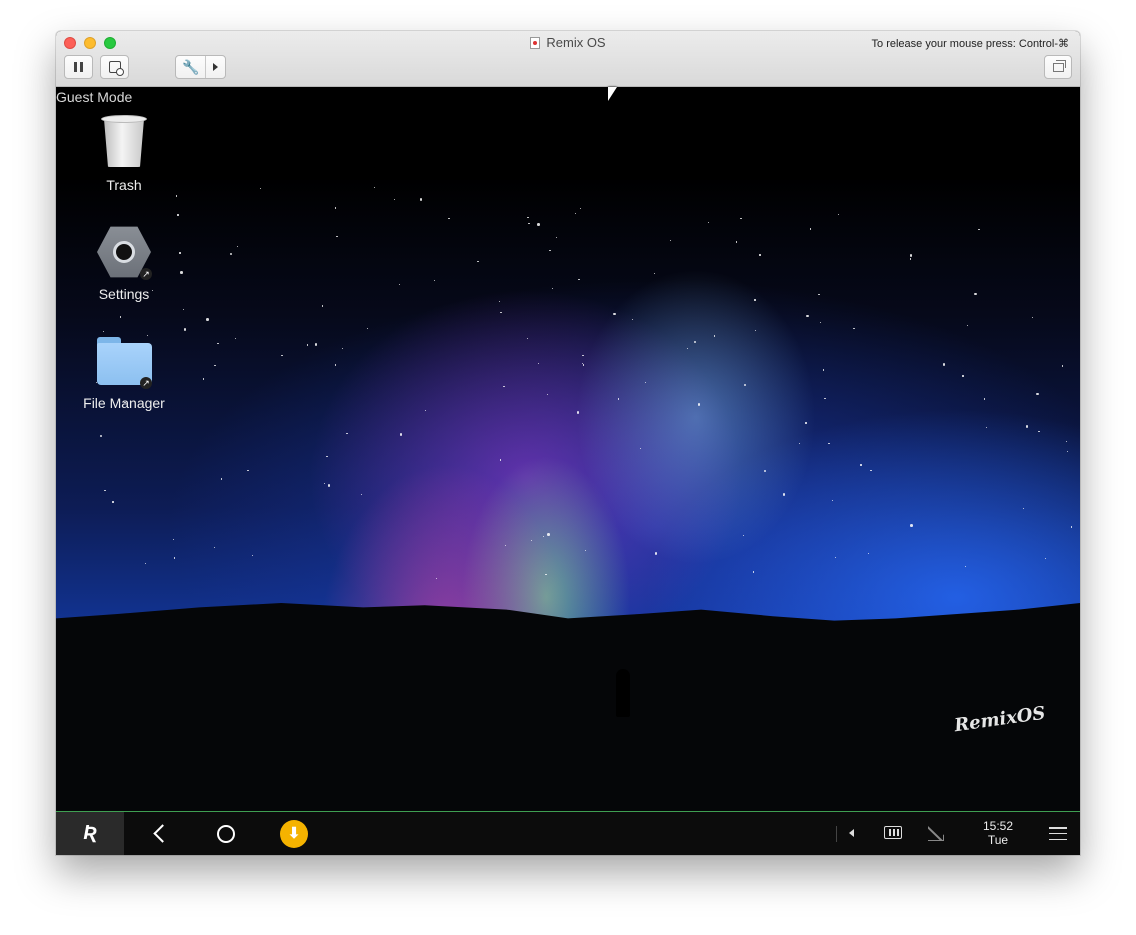 The height and width of the screenshot is (935, 1136). I want to click on trash-icon, so click(124, 143).